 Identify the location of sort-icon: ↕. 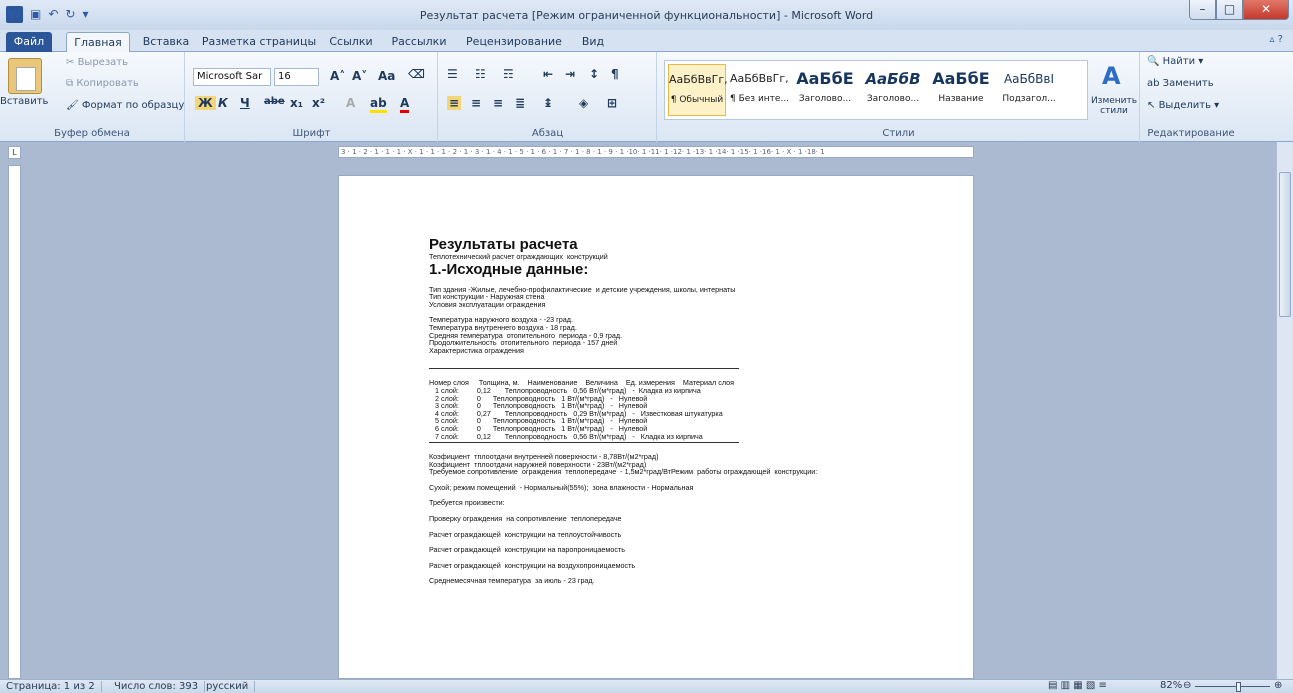
(594, 74).